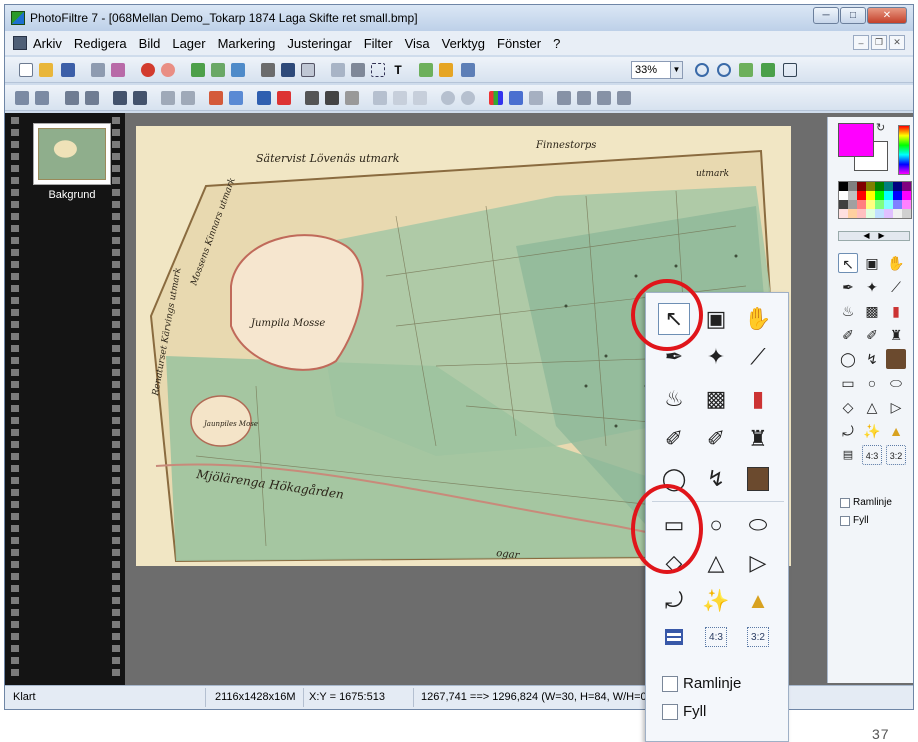  What do you see at coordinates (188, 43) in the screenshot?
I see `menu-lager: Lager` at bounding box center [188, 43].